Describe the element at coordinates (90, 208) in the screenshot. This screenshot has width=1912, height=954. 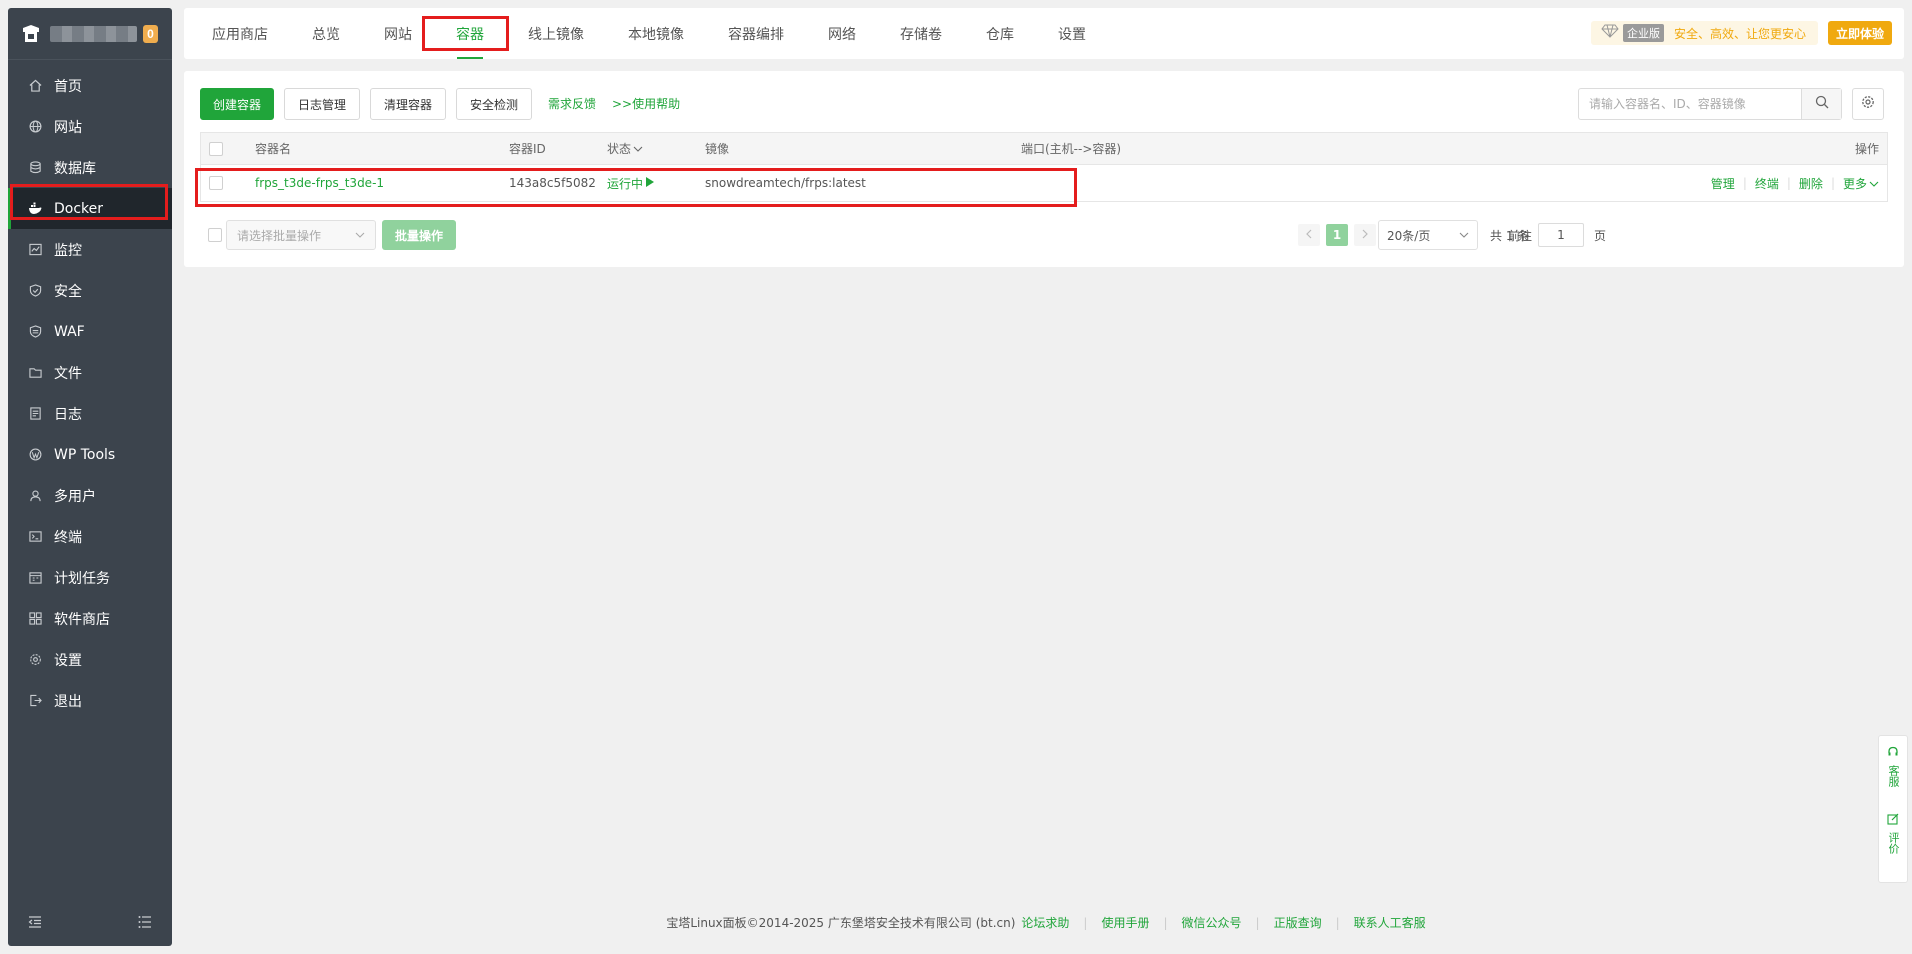
I see `sidebar-item-docker: Docker` at that location.